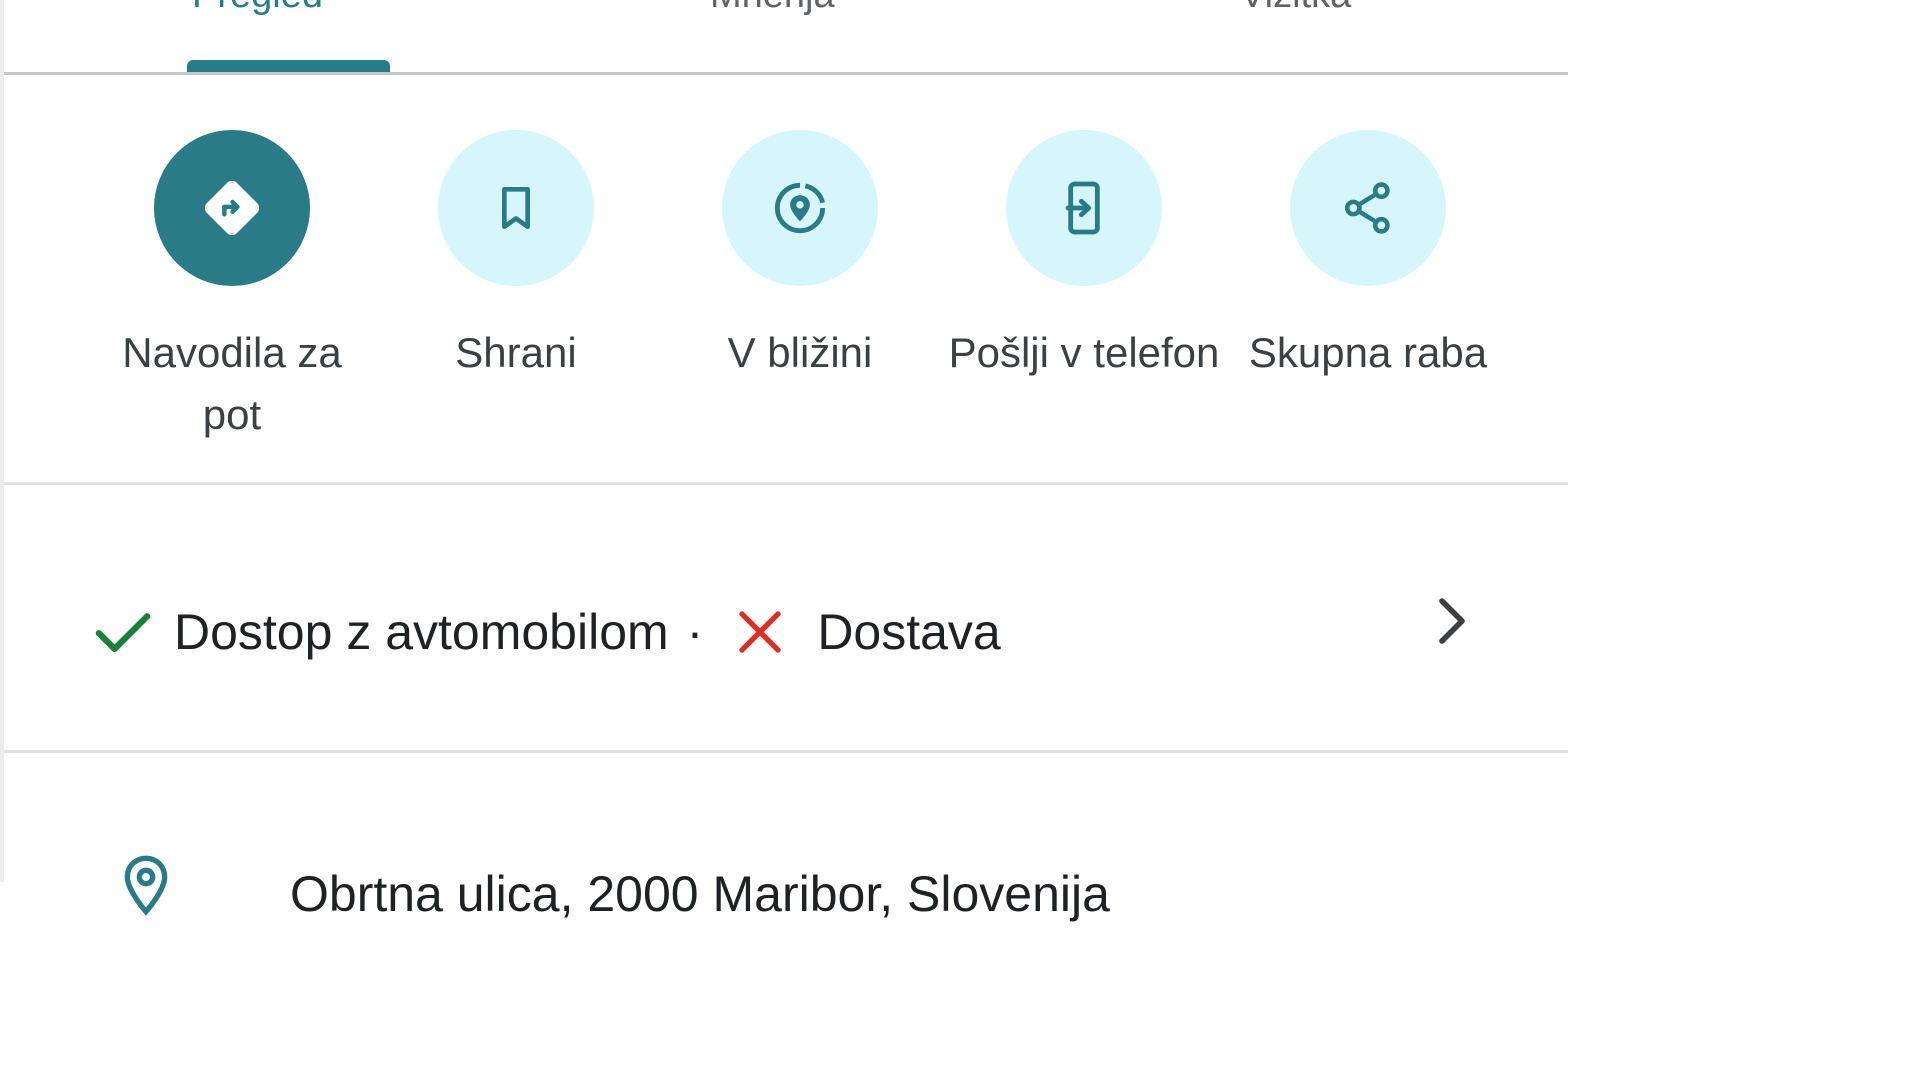  What do you see at coordinates (1368, 352) in the screenshot?
I see `share-label: Skupna raba` at bounding box center [1368, 352].